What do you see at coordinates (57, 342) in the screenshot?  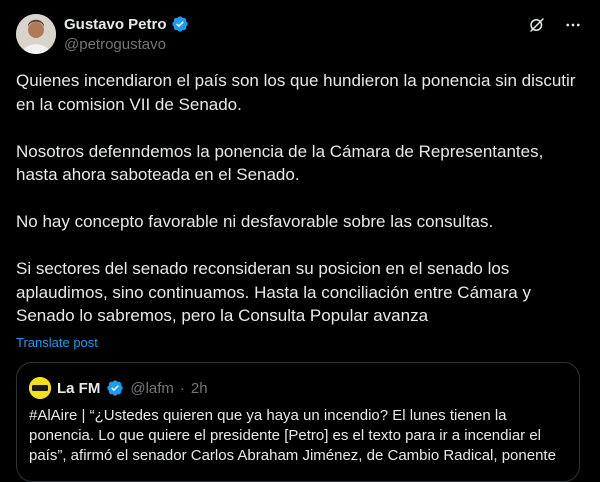 I see `translate-post-link: Translate post` at bounding box center [57, 342].